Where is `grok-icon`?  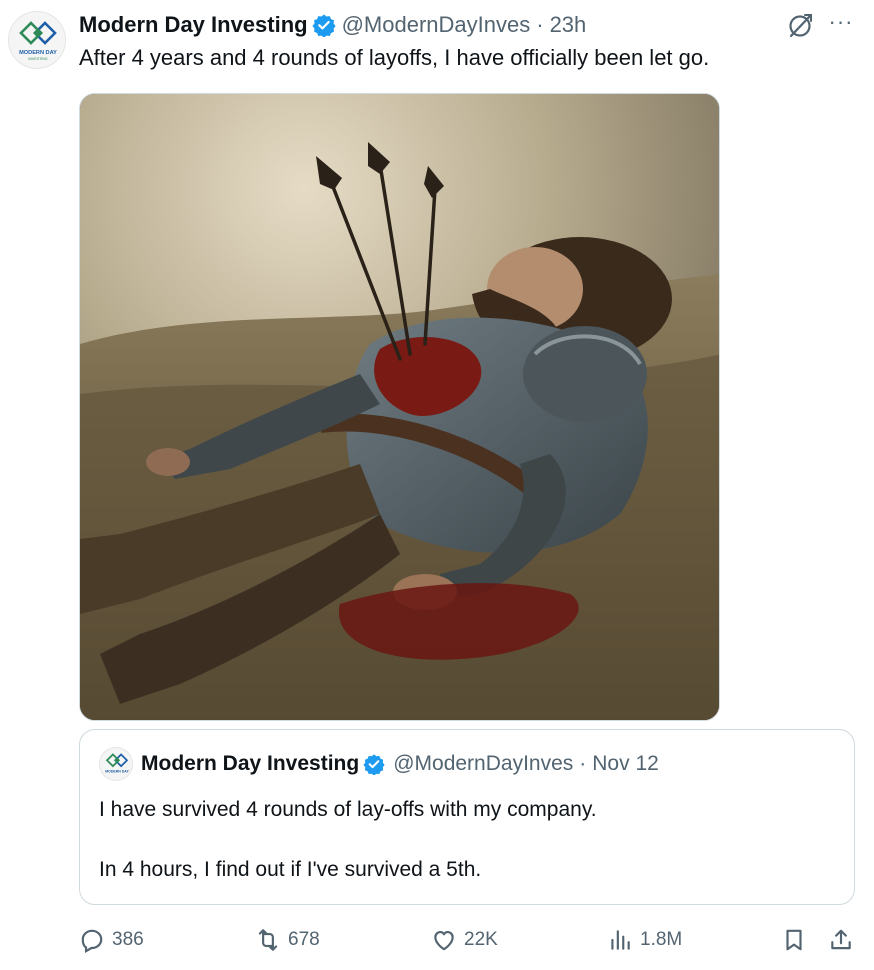 grok-icon is located at coordinates (800, 26).